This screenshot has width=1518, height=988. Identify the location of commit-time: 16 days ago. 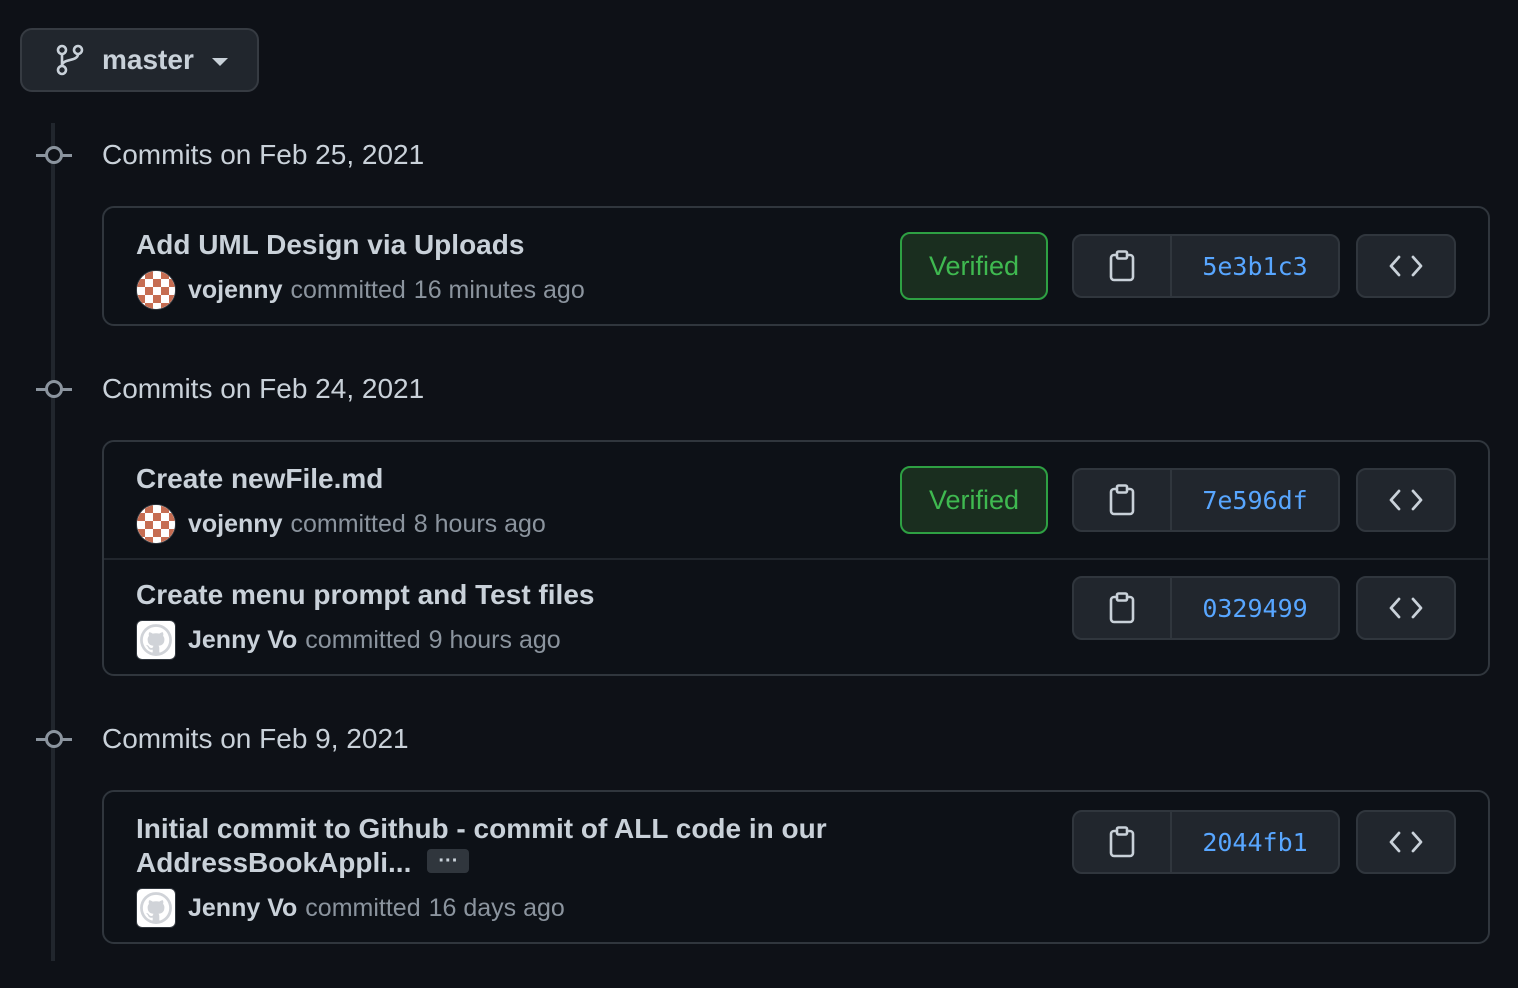
(496, 907).